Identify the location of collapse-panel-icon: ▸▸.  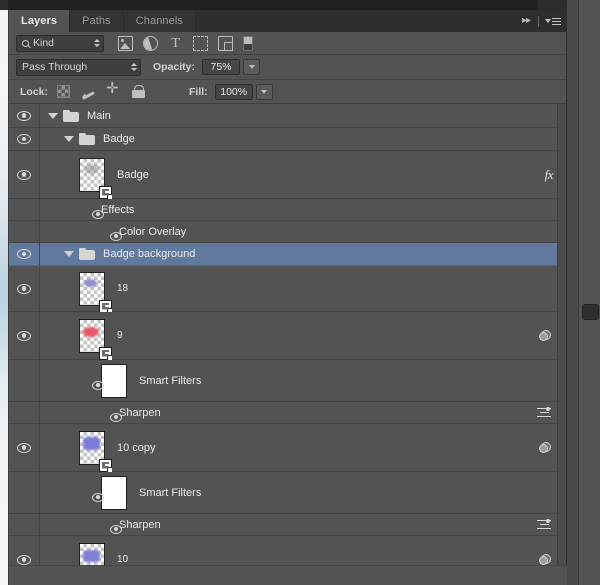
(527, 21).